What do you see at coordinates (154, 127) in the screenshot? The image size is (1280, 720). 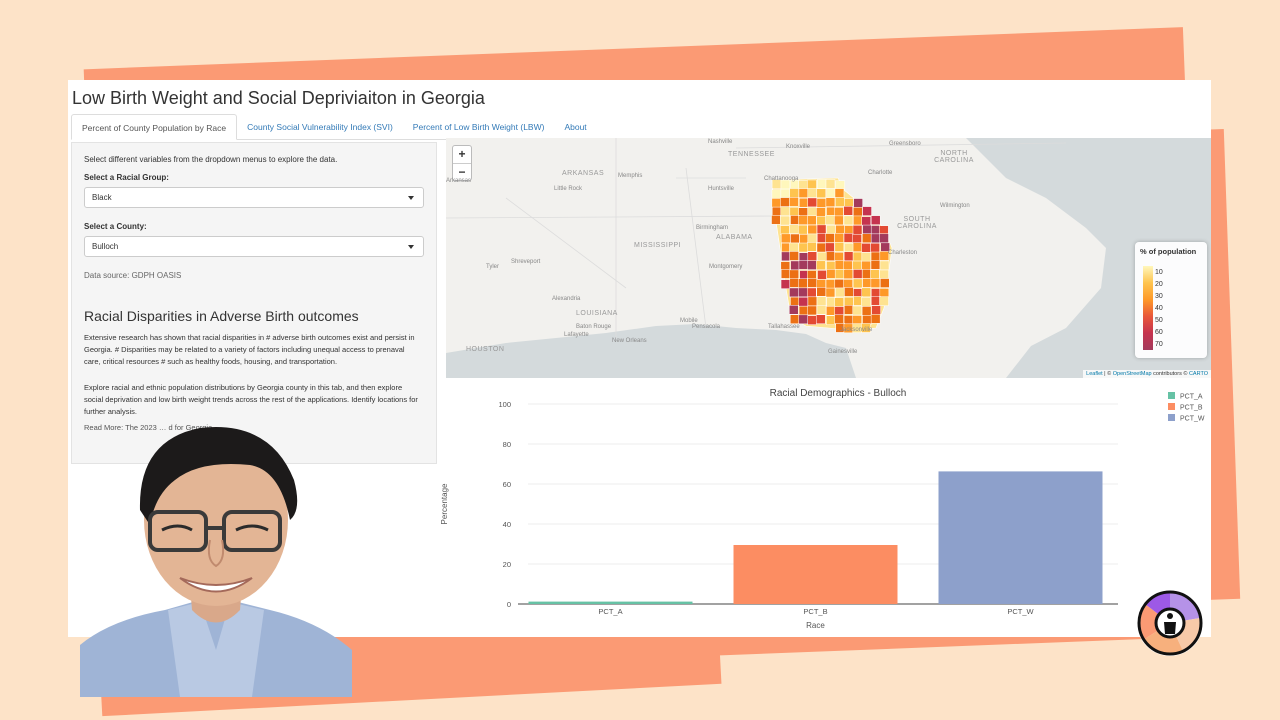 I see `tab-percent-population-by-race: Percent of County Population by Race` at bounding box center [154, 127].